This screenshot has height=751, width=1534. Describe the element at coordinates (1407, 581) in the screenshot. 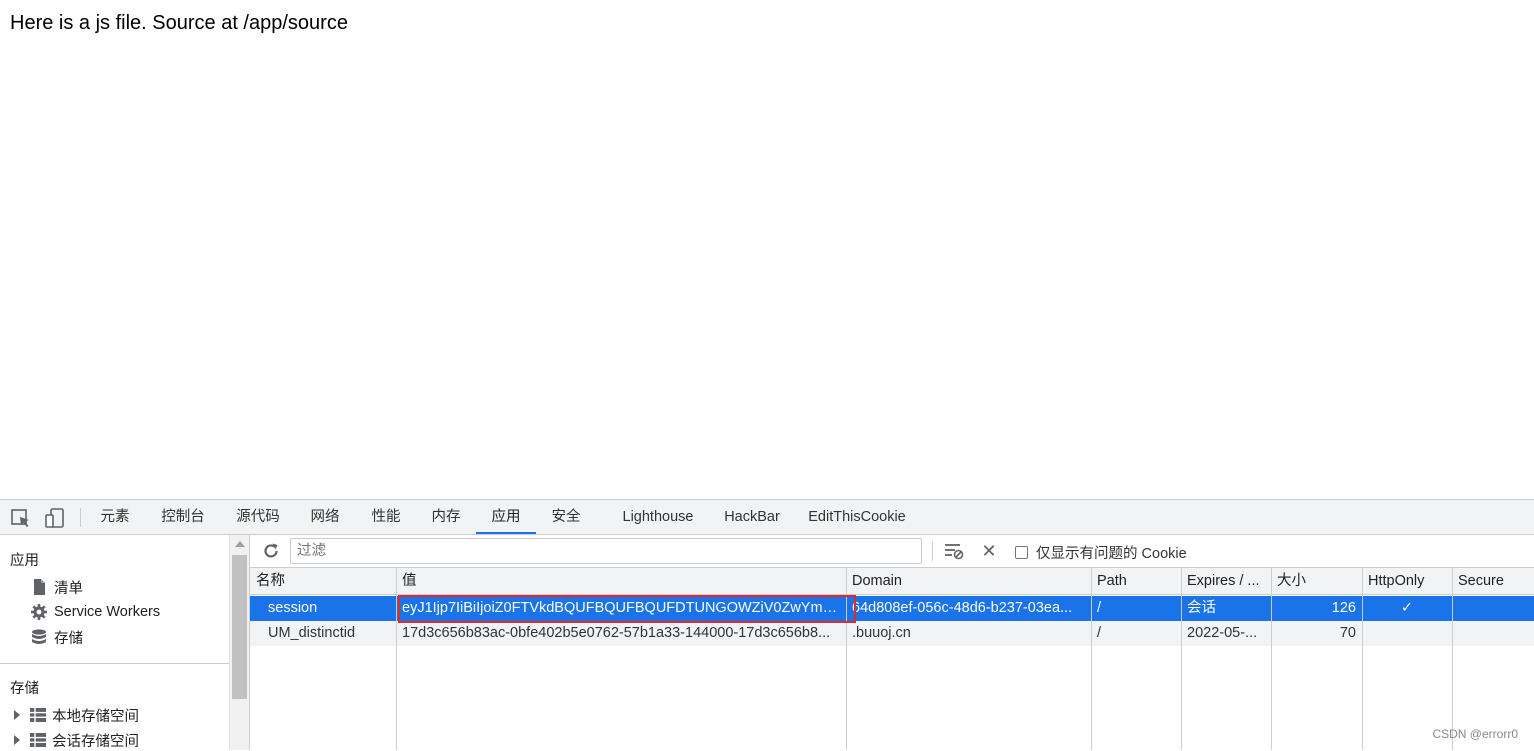

I see `column-header-httponly: HttpOnly` at that location.